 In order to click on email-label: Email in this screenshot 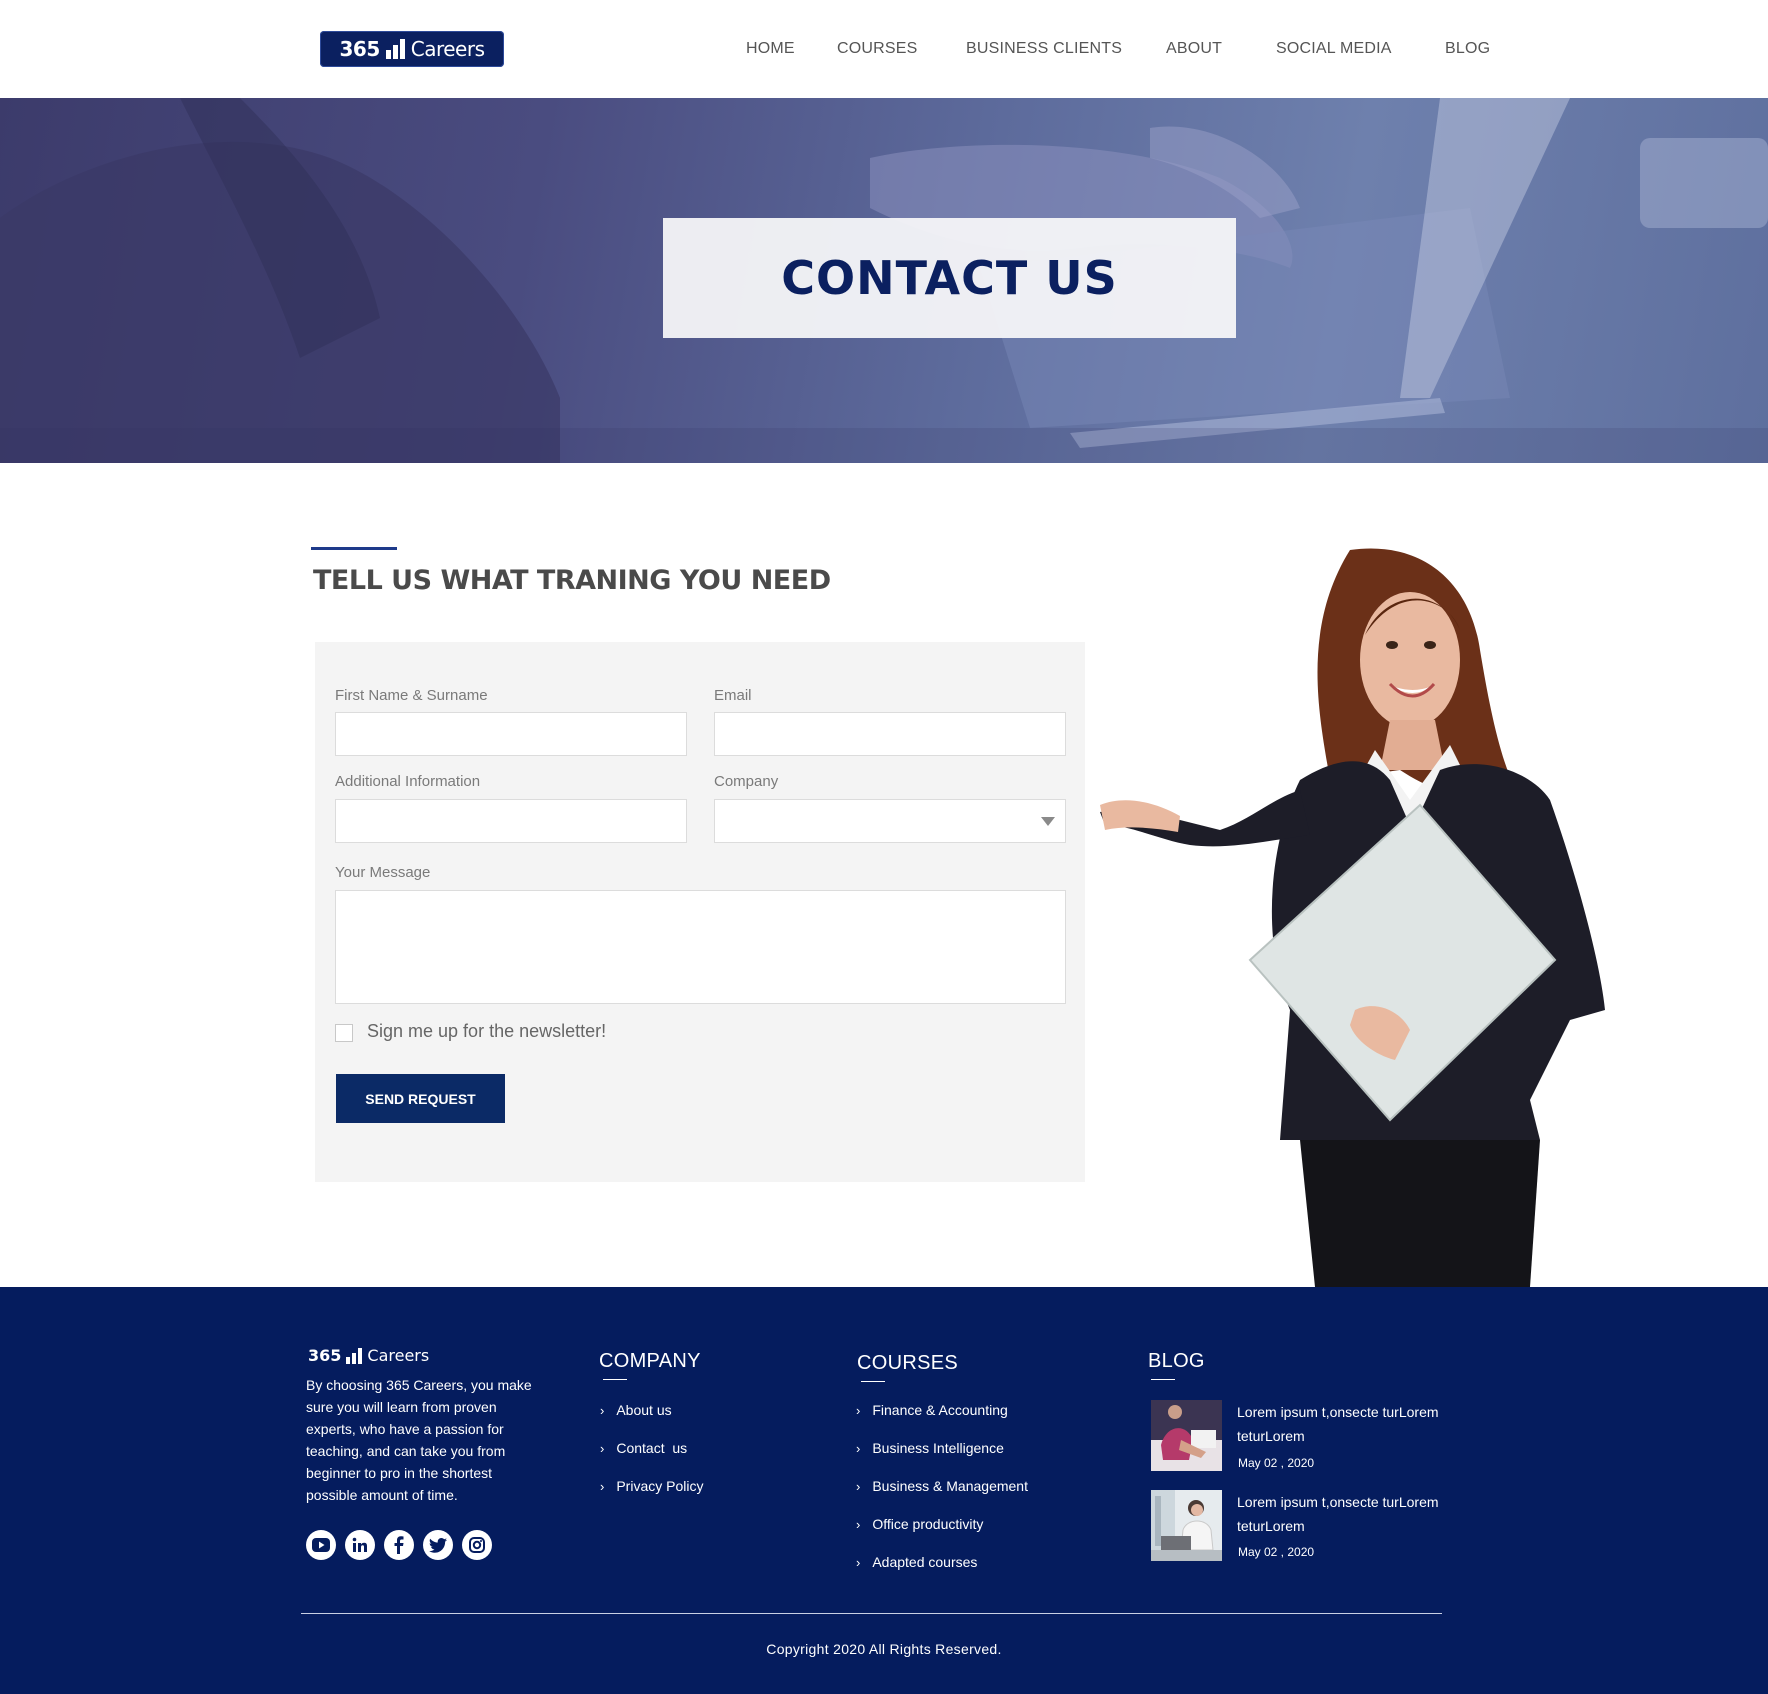, I will do `click(733, 695)`.